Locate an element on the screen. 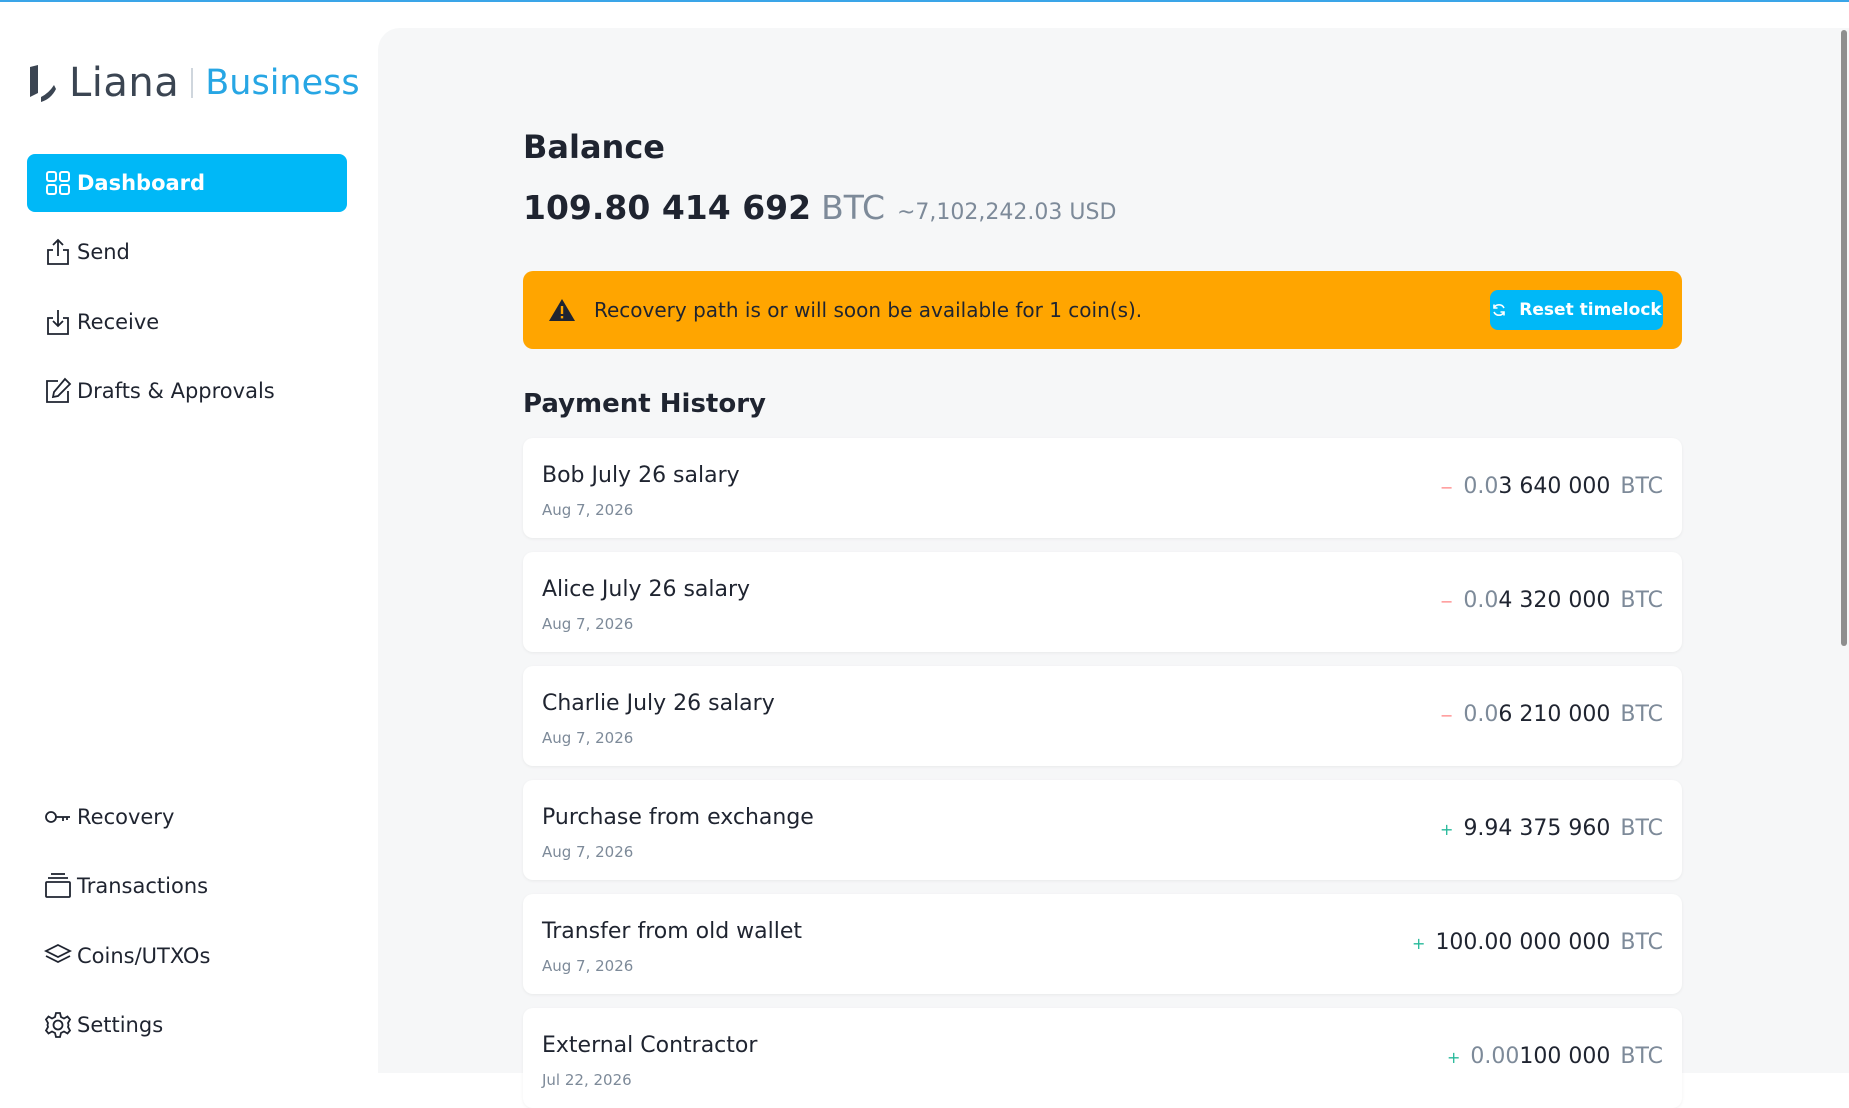 Image resolution: width=1849 pixels, height=1108 pixels. scrollbar is located at coordinates (1844, 550).